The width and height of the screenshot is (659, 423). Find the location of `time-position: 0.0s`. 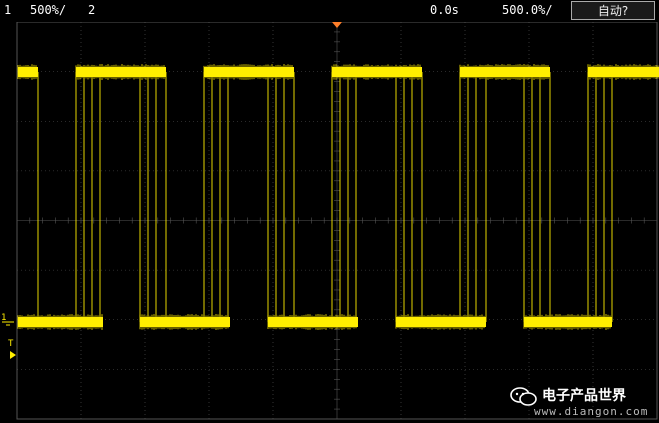

time-position: 0.0s is located at coordinates (444, 10).